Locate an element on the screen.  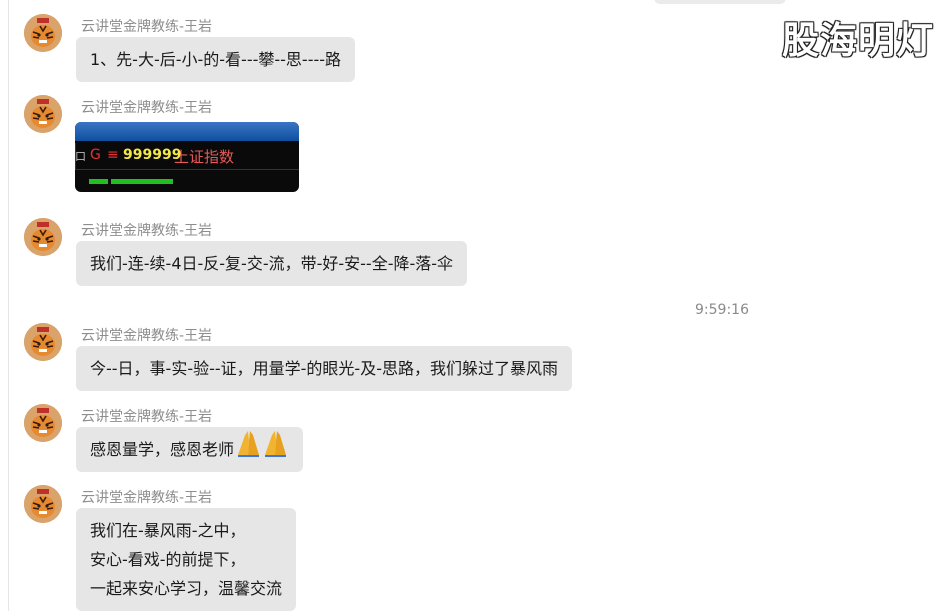
quote-header-bar is located at coordinates (187, 131).